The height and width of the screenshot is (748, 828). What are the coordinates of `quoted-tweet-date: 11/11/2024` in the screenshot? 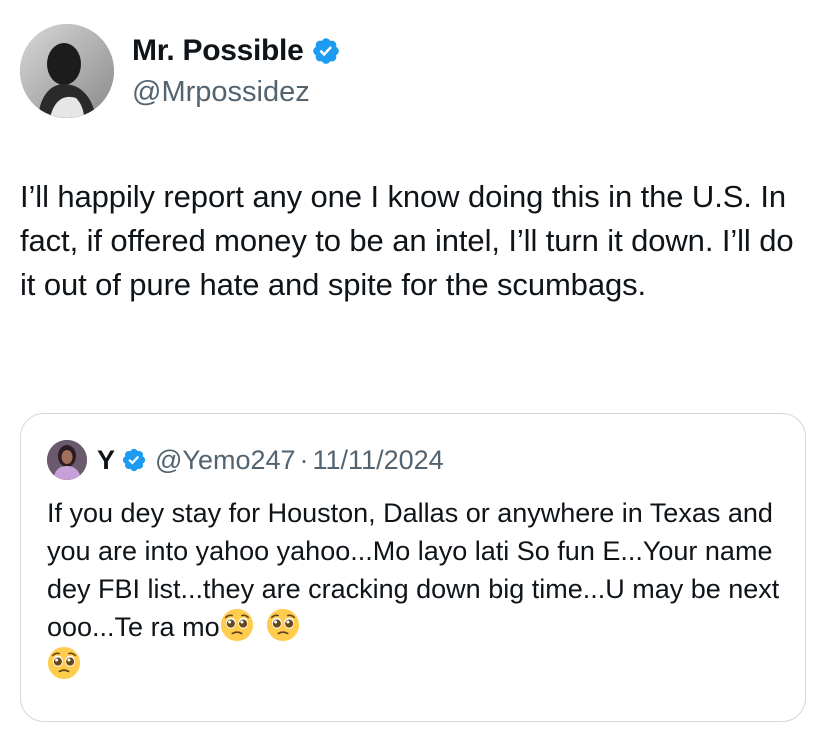 It's located at (378, 460).